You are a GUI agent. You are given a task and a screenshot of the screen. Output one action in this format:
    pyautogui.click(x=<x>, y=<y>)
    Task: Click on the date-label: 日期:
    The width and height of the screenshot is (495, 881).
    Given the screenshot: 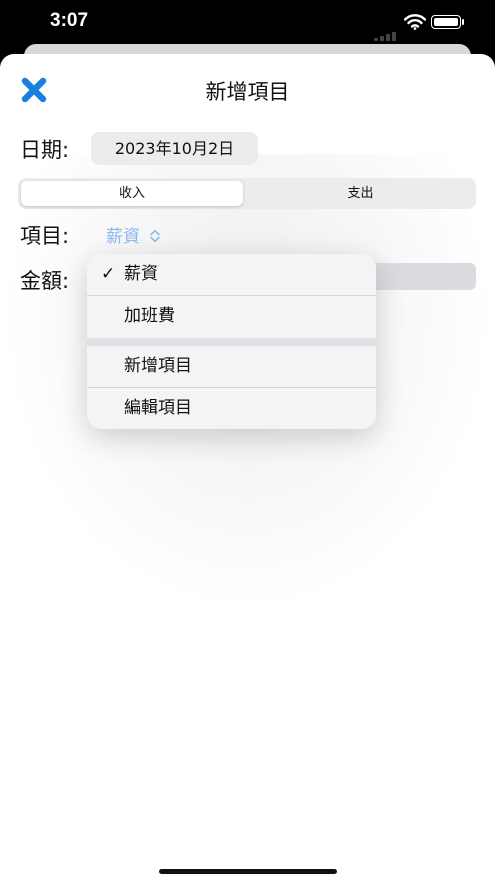 What is the action you would take?
    pyautogui.click(x=45, y=150)
    